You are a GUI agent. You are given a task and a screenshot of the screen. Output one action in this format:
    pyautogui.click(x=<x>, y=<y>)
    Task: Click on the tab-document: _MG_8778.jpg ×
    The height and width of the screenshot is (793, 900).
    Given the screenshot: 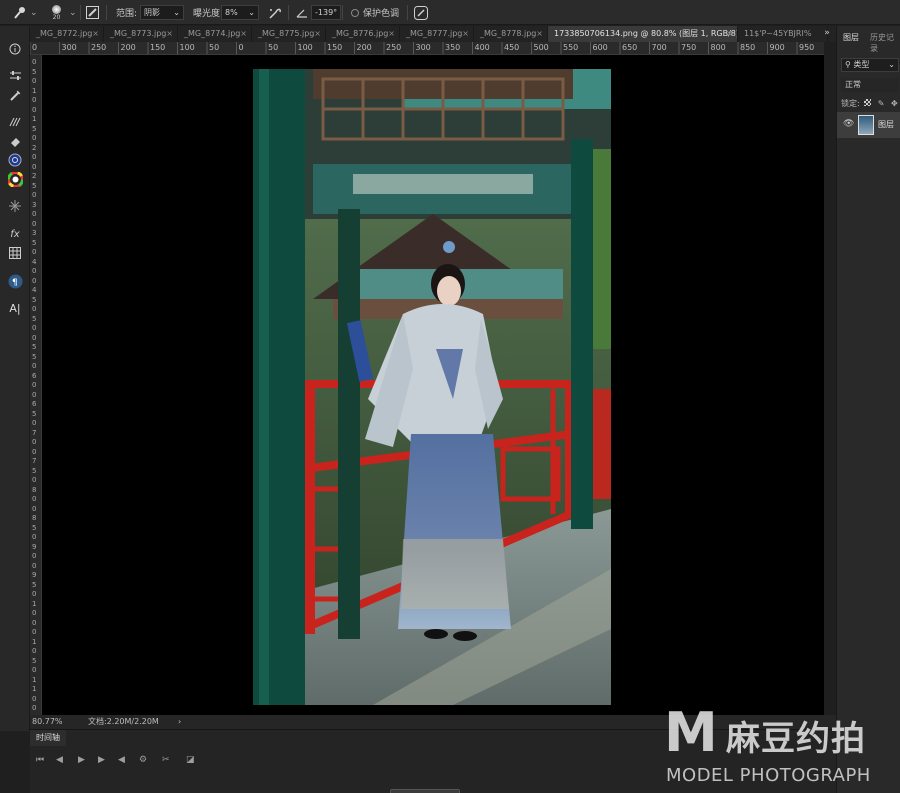 What is the action you would take?
    pyautogui.click(x=511, y=34)
    